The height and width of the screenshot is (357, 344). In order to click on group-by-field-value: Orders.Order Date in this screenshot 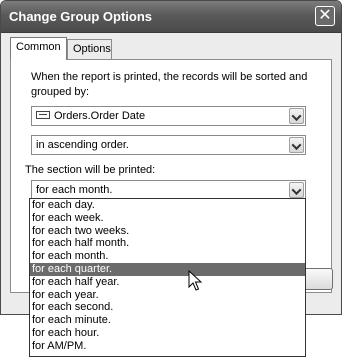, I will do `click(100, 116)`.